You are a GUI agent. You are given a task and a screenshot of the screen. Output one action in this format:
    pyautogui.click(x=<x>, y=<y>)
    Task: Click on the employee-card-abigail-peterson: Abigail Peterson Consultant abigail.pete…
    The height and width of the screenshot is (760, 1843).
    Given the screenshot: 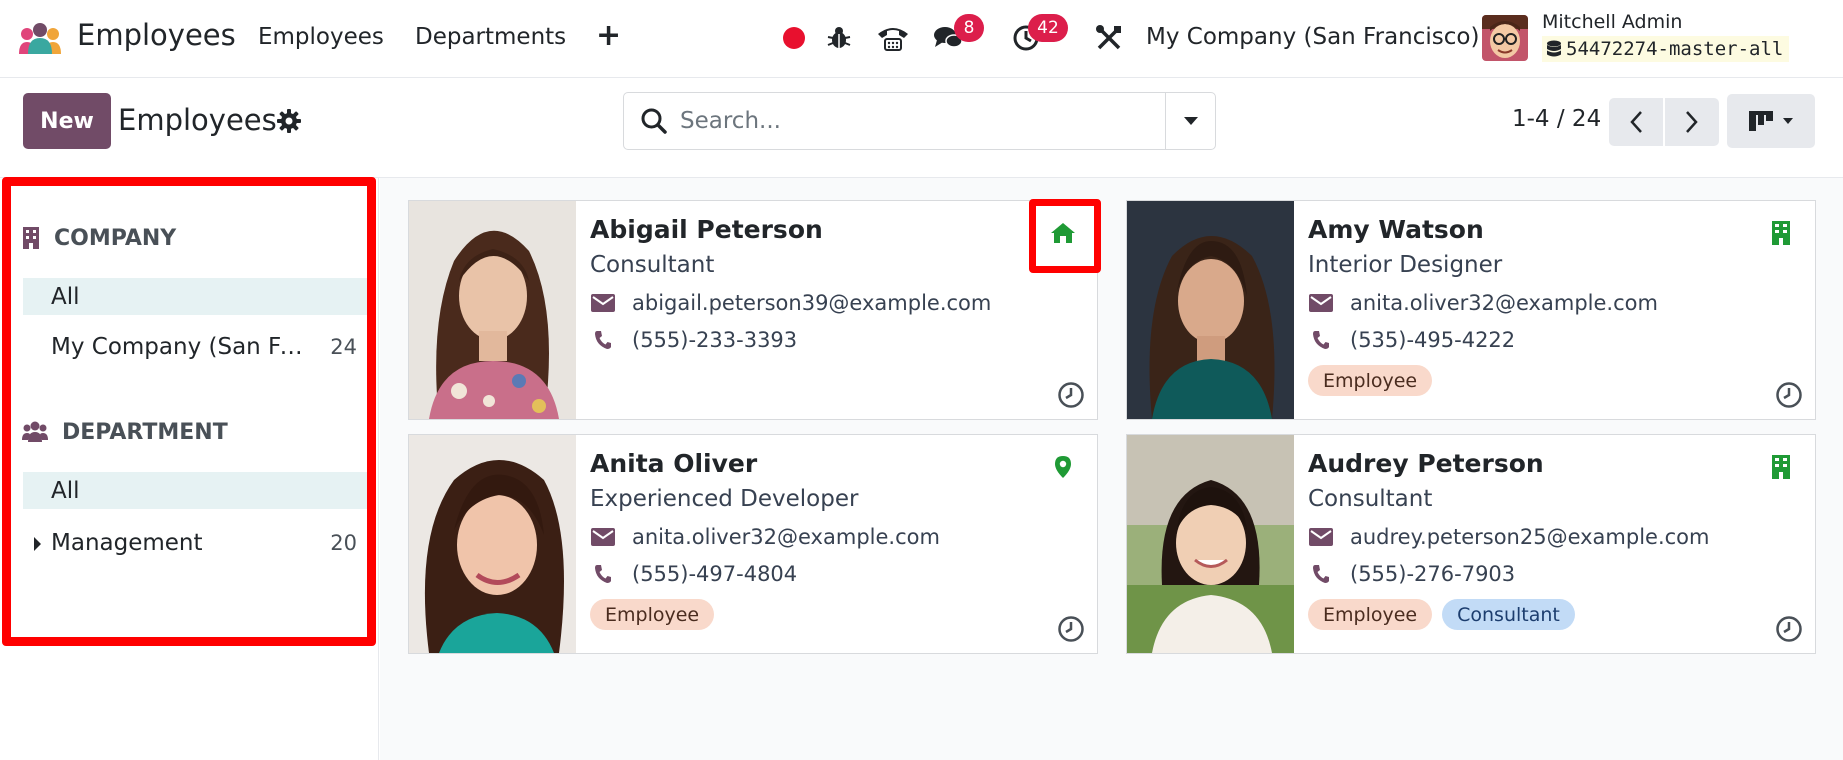 What is the action you would take?
    pyautogui.click(x=753, y=310)
    